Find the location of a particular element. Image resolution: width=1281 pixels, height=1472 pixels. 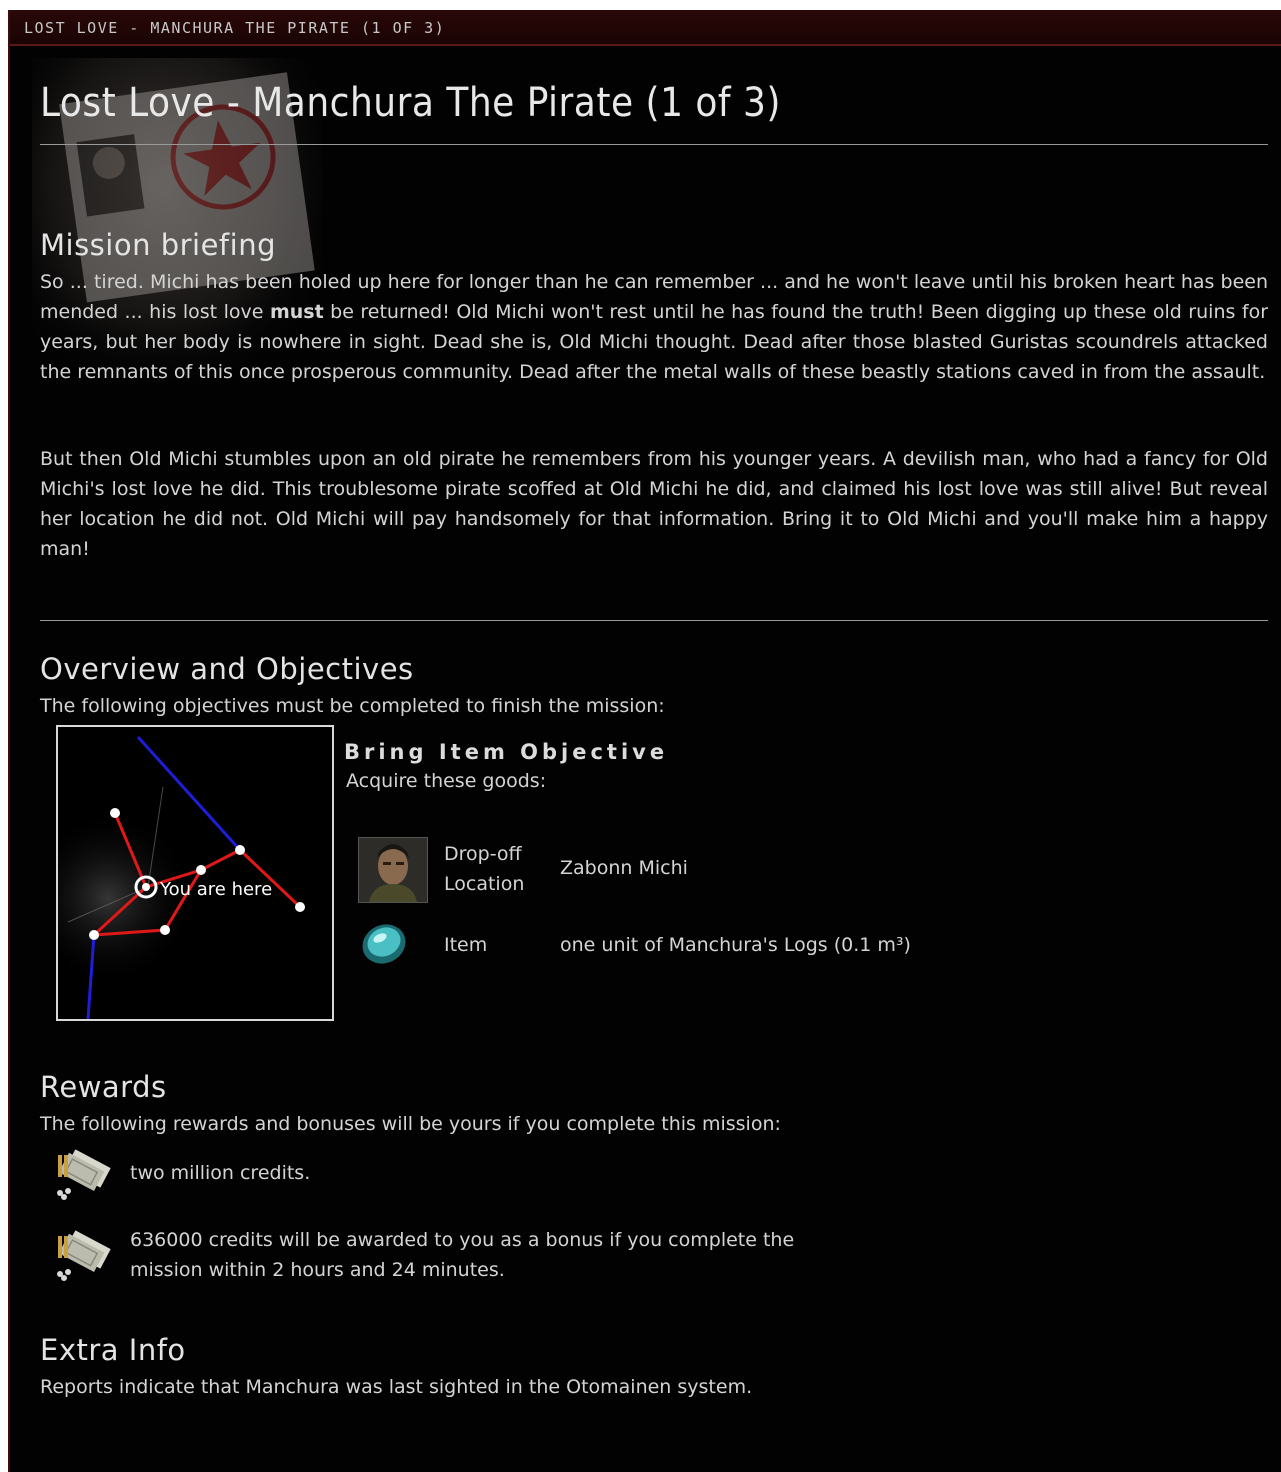

mission-title: Lost Love - Manchura The Pirate (1 of 3) is located at coordinates (410, 103).